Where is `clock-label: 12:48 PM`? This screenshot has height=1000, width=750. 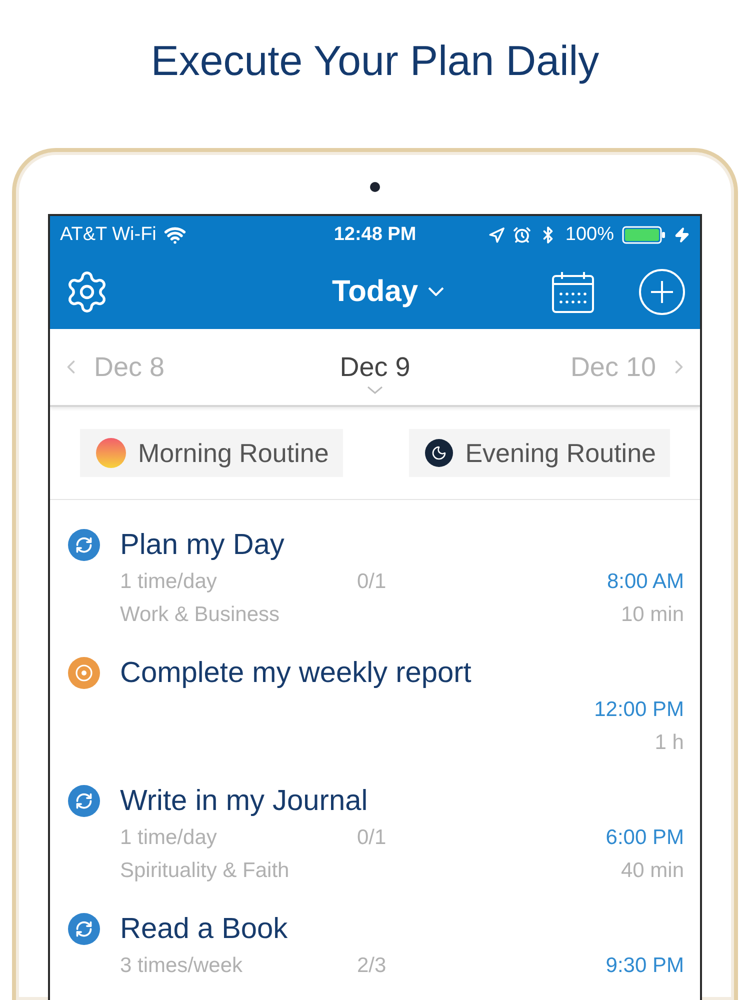 clock-label: 12:48 PM is located at coordinates (375, 235).